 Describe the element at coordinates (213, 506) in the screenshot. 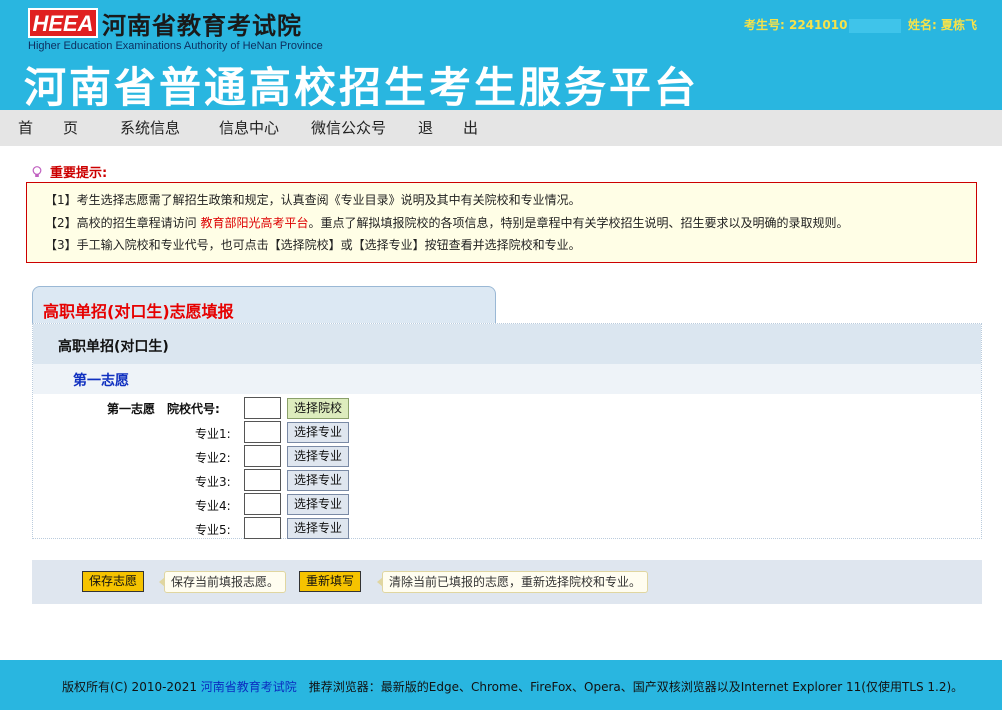

I see `major-4-label: 专业4:` at that location.